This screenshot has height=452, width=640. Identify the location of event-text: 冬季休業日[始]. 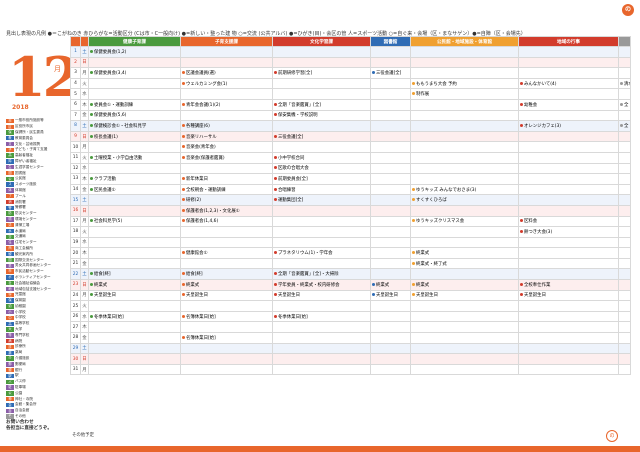
(109, 317).